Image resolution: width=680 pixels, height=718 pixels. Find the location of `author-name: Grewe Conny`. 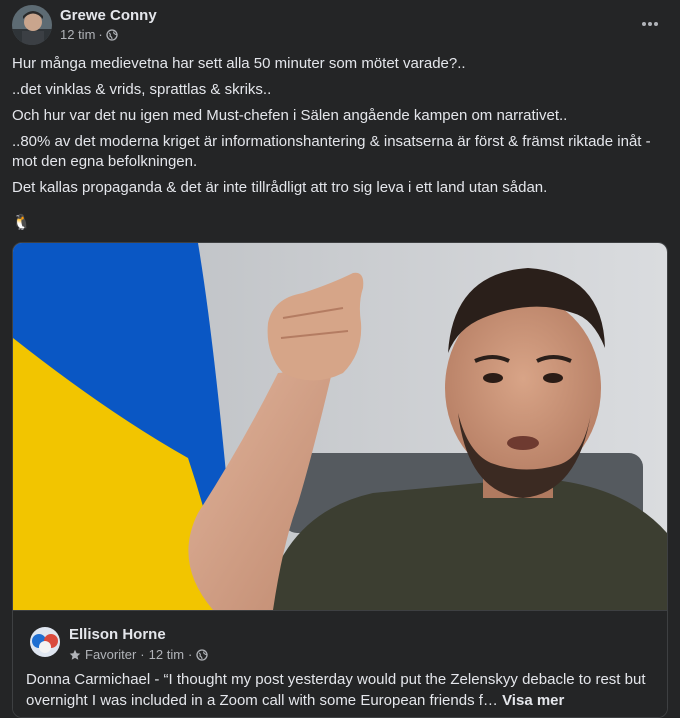

author-name: Grewe Conny is located at coordinates (108, 15).